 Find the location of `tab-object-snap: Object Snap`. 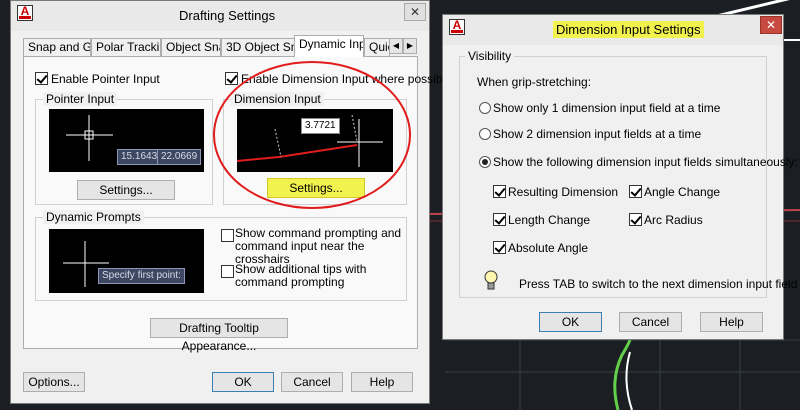

tab-object-snap: Object Snap is located at coordinates (191, 47).